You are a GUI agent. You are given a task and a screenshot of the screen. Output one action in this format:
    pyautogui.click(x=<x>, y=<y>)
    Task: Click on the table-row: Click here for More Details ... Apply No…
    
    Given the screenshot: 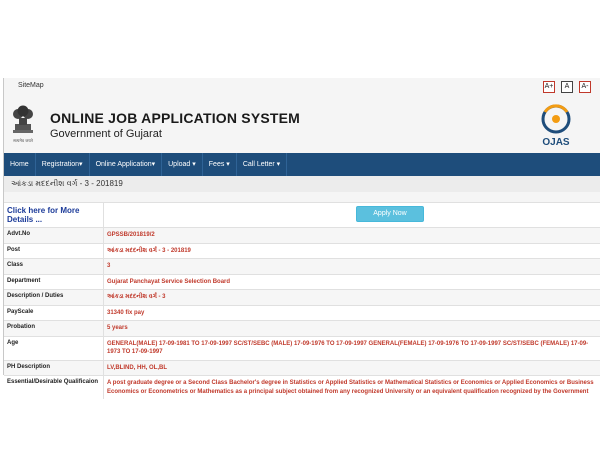 What is the action you would take?
    pyautogui.click(x=302, y=214)
    